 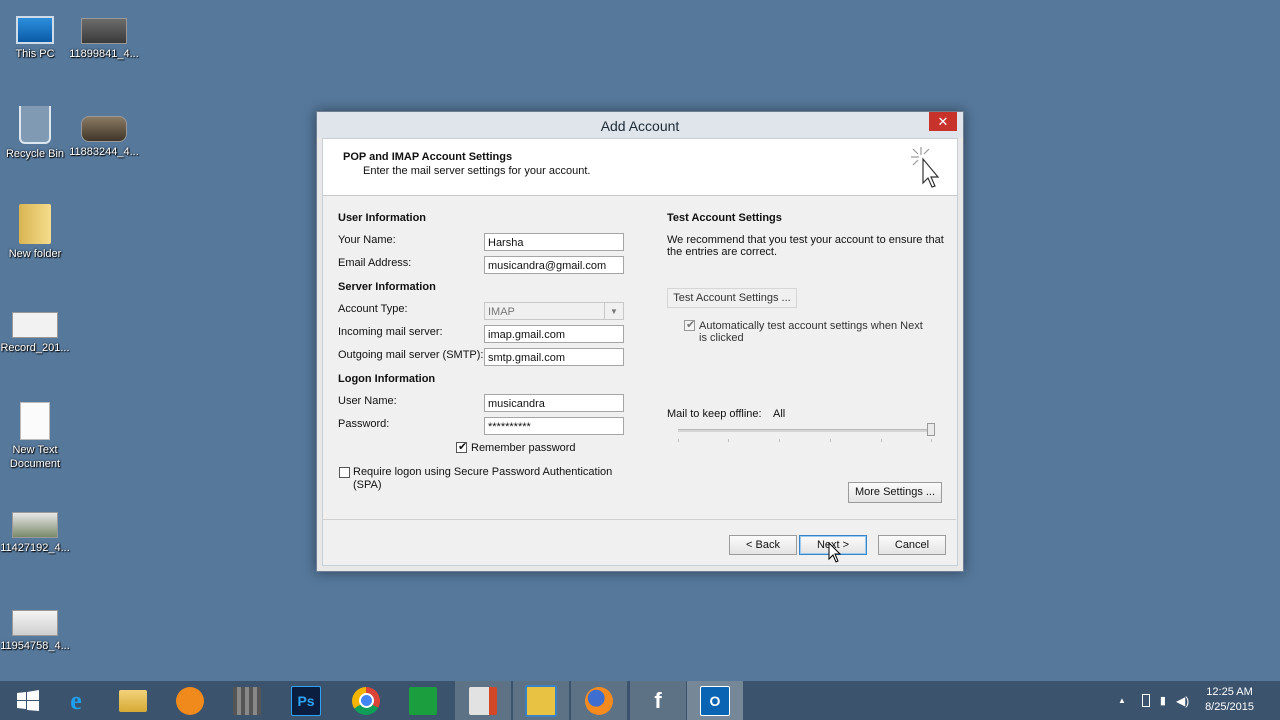 I want to click on mail-offline-slider-thumb, so click(x=931, y=429).